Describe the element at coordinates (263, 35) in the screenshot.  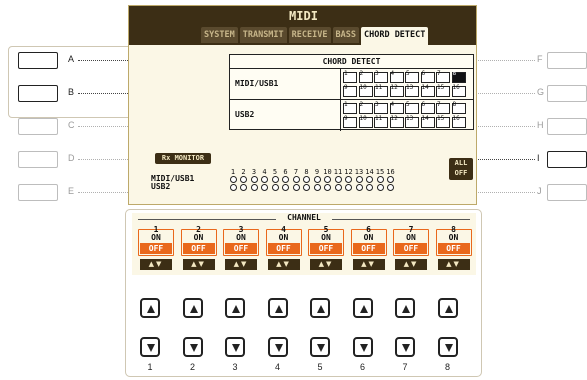
I see `tab-transmit: TRANSMIT` at that location.